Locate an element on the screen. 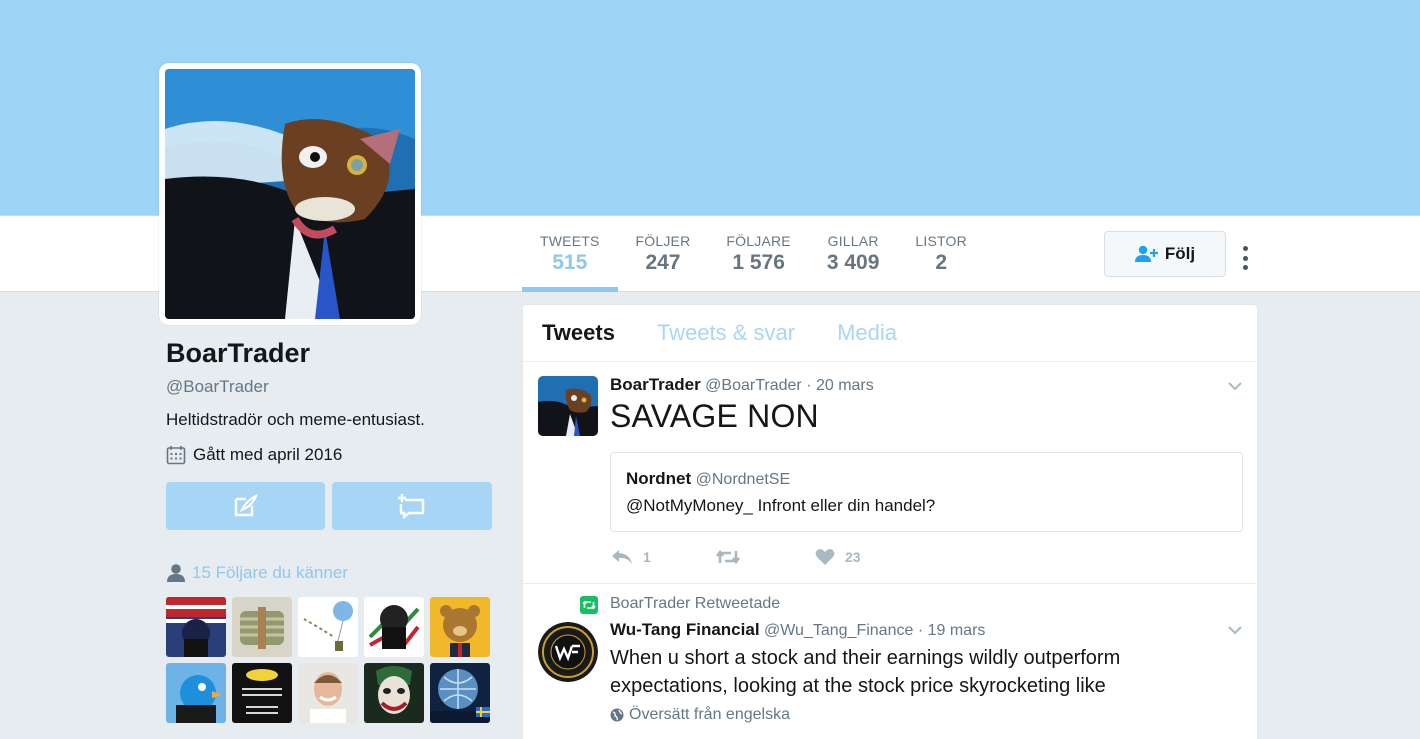  boar-avatar-thumb is located at coordinates (568, 406).